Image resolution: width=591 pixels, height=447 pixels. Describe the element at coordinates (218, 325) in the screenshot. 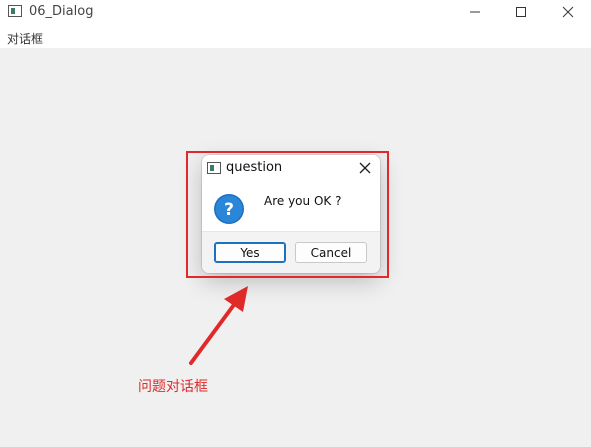

I see `annotation-arrow` at that location.